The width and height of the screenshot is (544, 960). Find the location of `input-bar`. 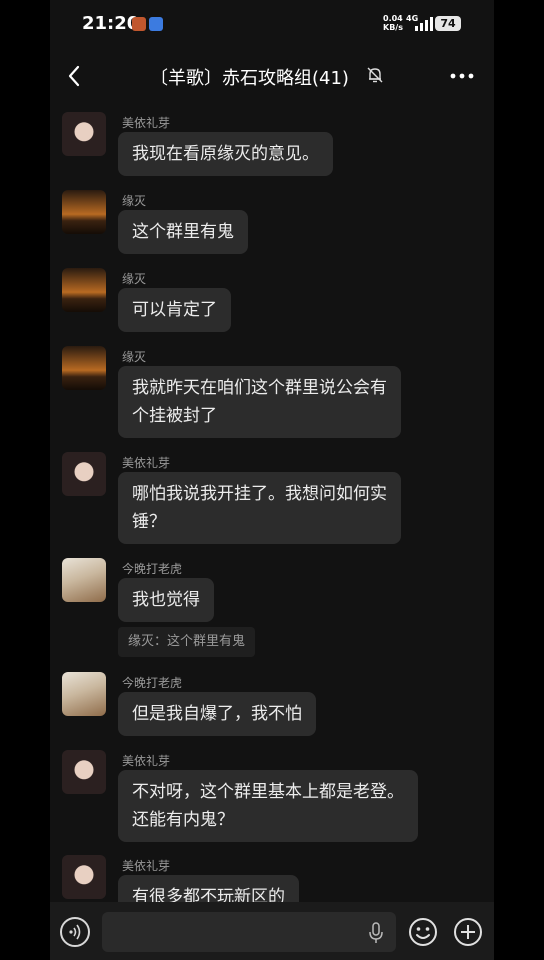

input-bar is located at coordinates (272, 931).